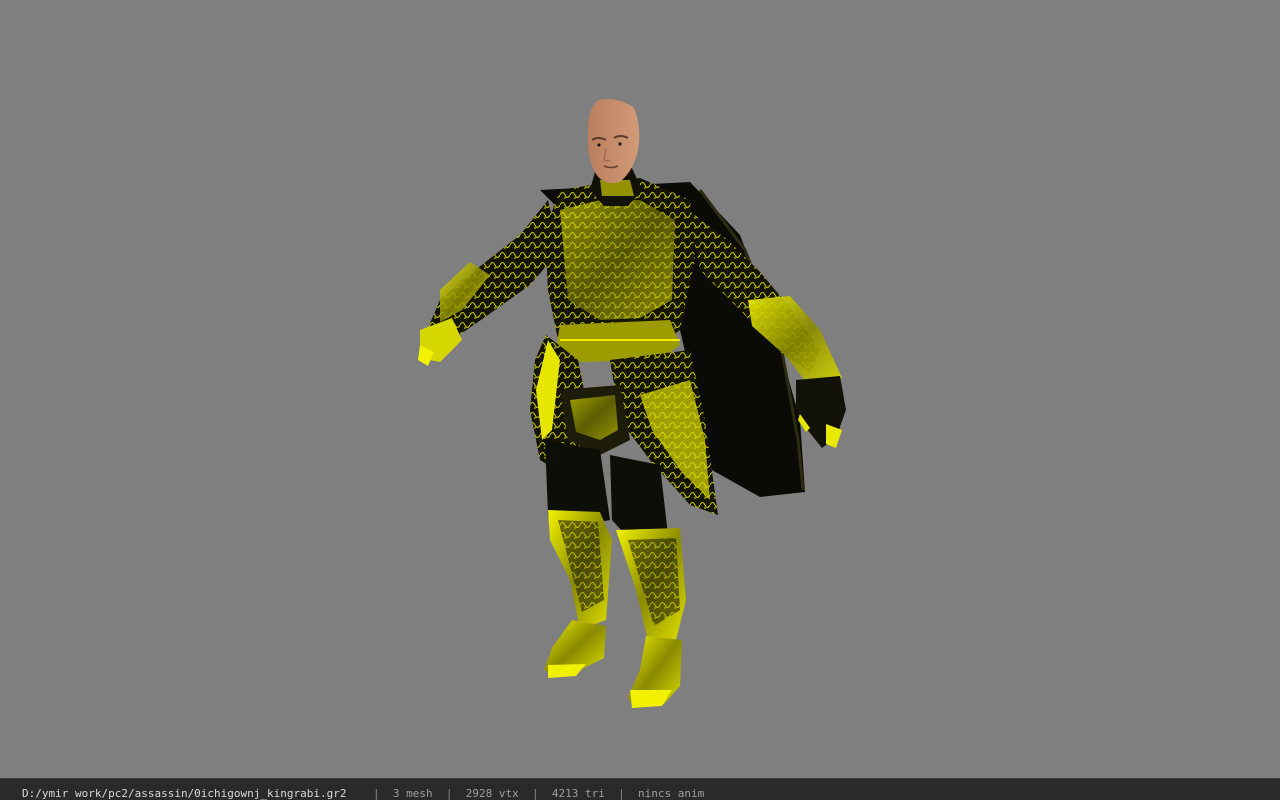  What do you see at coordinates (671, 793) in the screenshot?
I see `animation-status: nincs anim` at bounding box center [671, 793].